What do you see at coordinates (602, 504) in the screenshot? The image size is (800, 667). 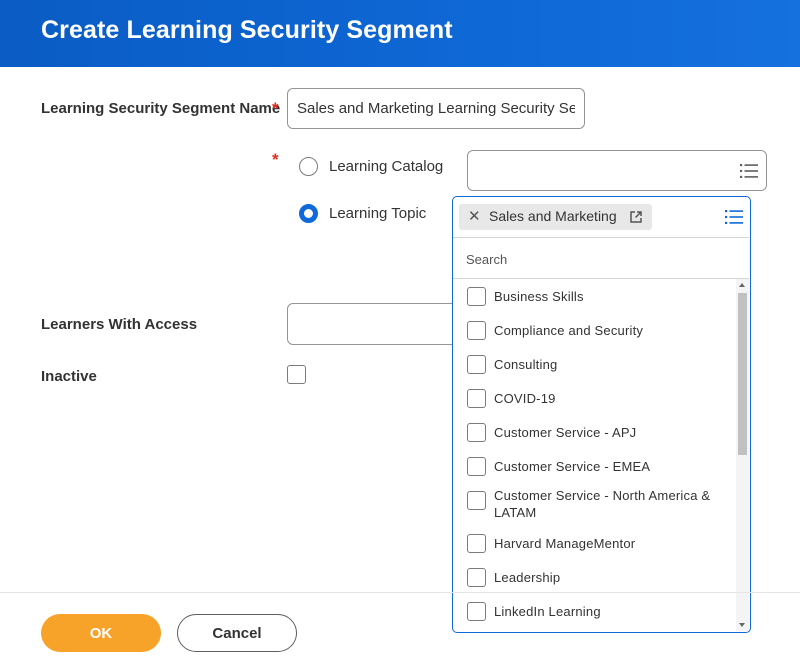 I see `topic-option-label: Customer Service - North America & LATAM` at bounding box center [602, 504].